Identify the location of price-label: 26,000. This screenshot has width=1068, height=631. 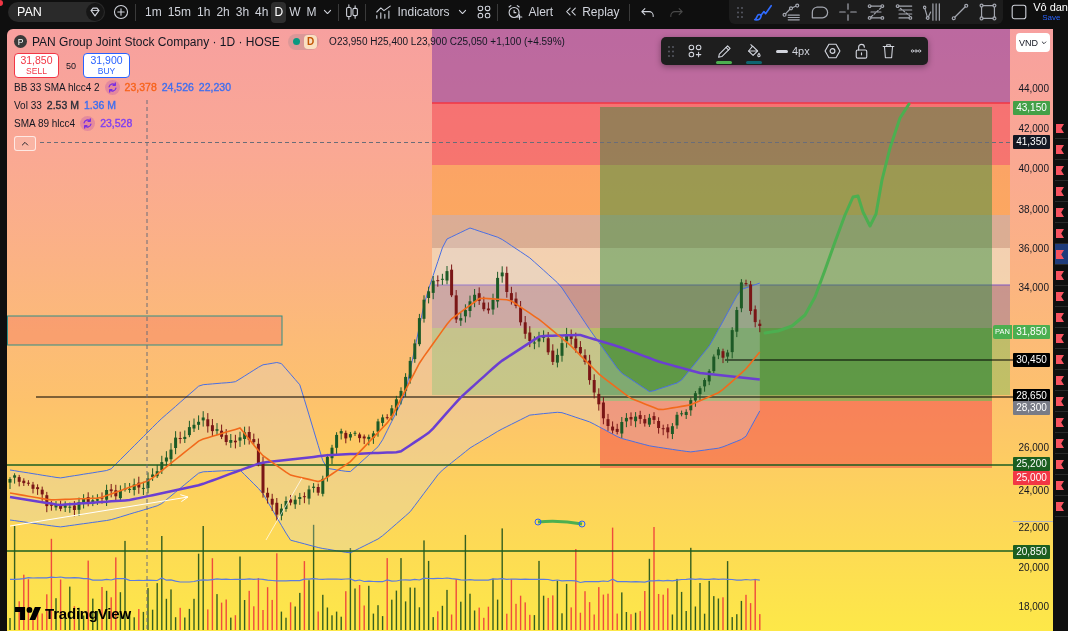
(1033, 448).